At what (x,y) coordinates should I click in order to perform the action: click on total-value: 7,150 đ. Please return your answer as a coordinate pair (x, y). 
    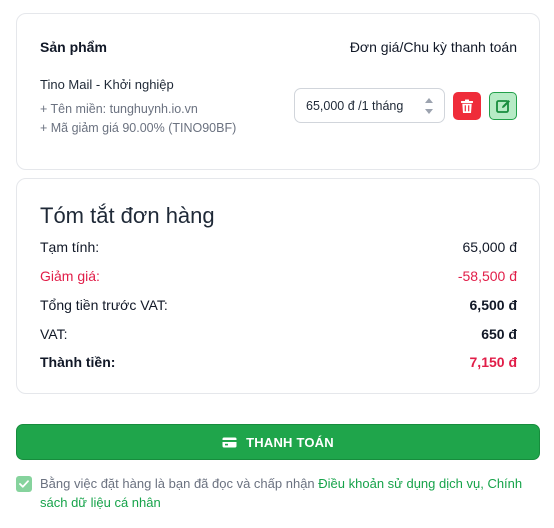
    Looking at the image, I should click on (493, 362).